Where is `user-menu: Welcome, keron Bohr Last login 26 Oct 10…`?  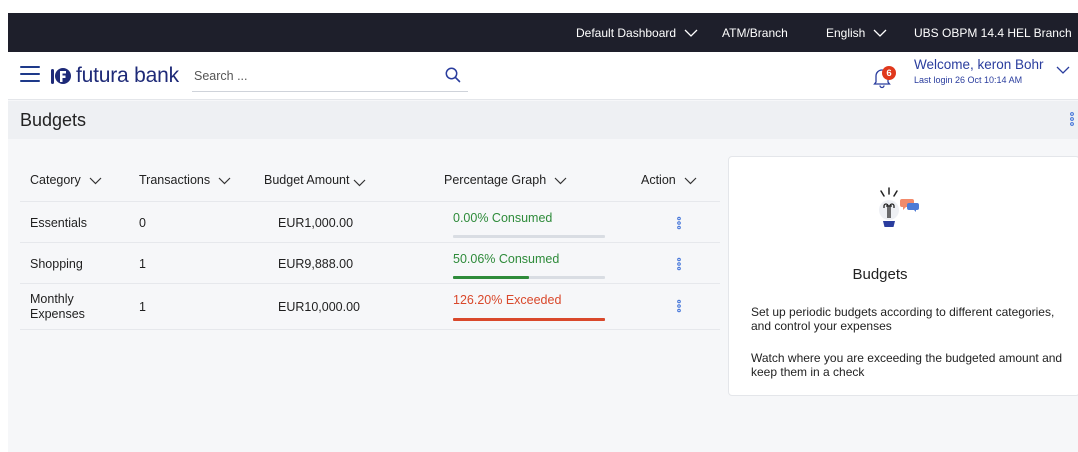 user-menu: Welcome, keron Bohr Last login 26 Oct 10… is located at coordinates (996, 75).